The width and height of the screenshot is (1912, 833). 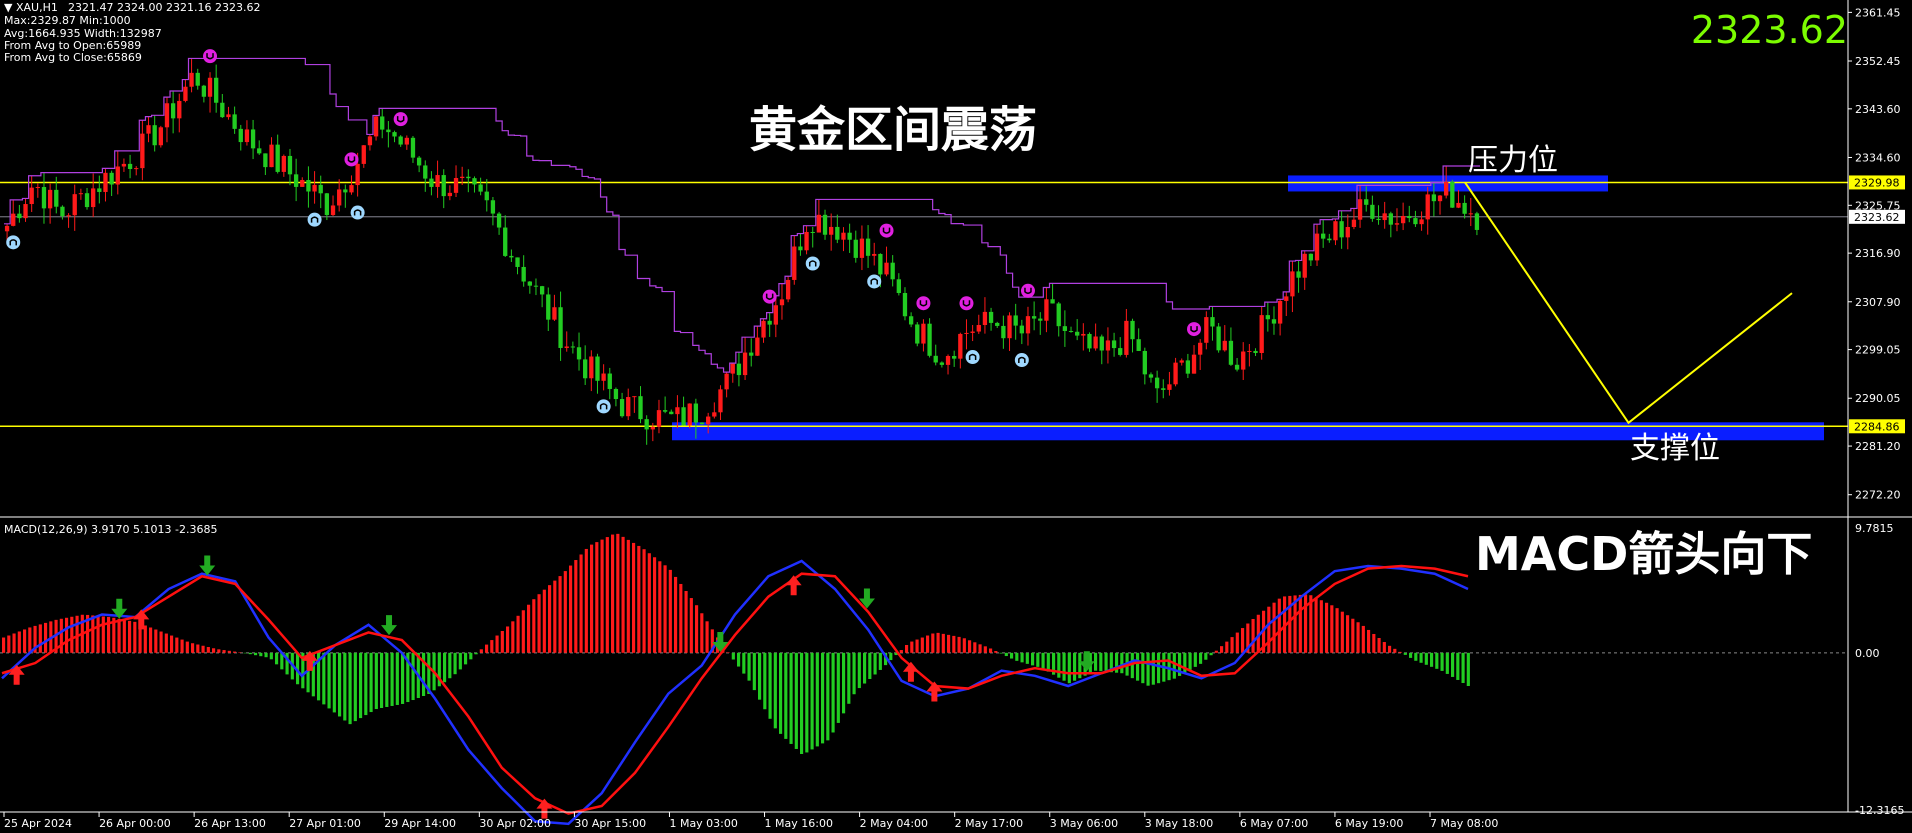 What do you see at coordinates (972, 357) in the screenshot?
I see `fractal-down-marker` at bounding box center [972, 357].